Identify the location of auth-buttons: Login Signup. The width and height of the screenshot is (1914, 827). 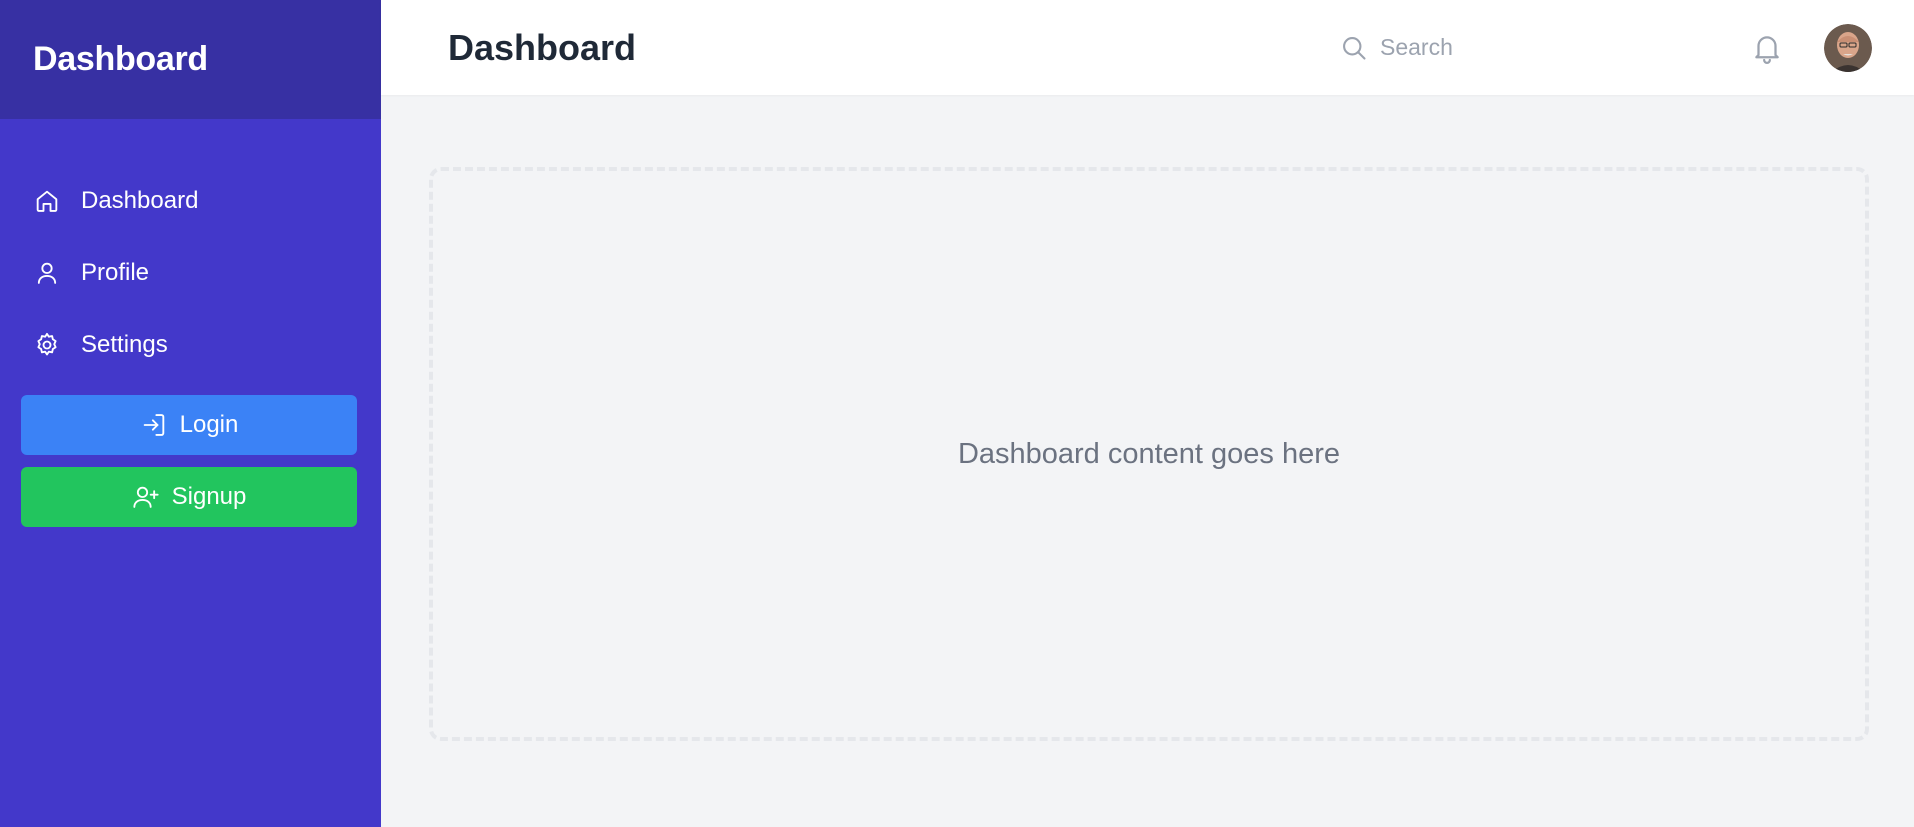
(190, 460).